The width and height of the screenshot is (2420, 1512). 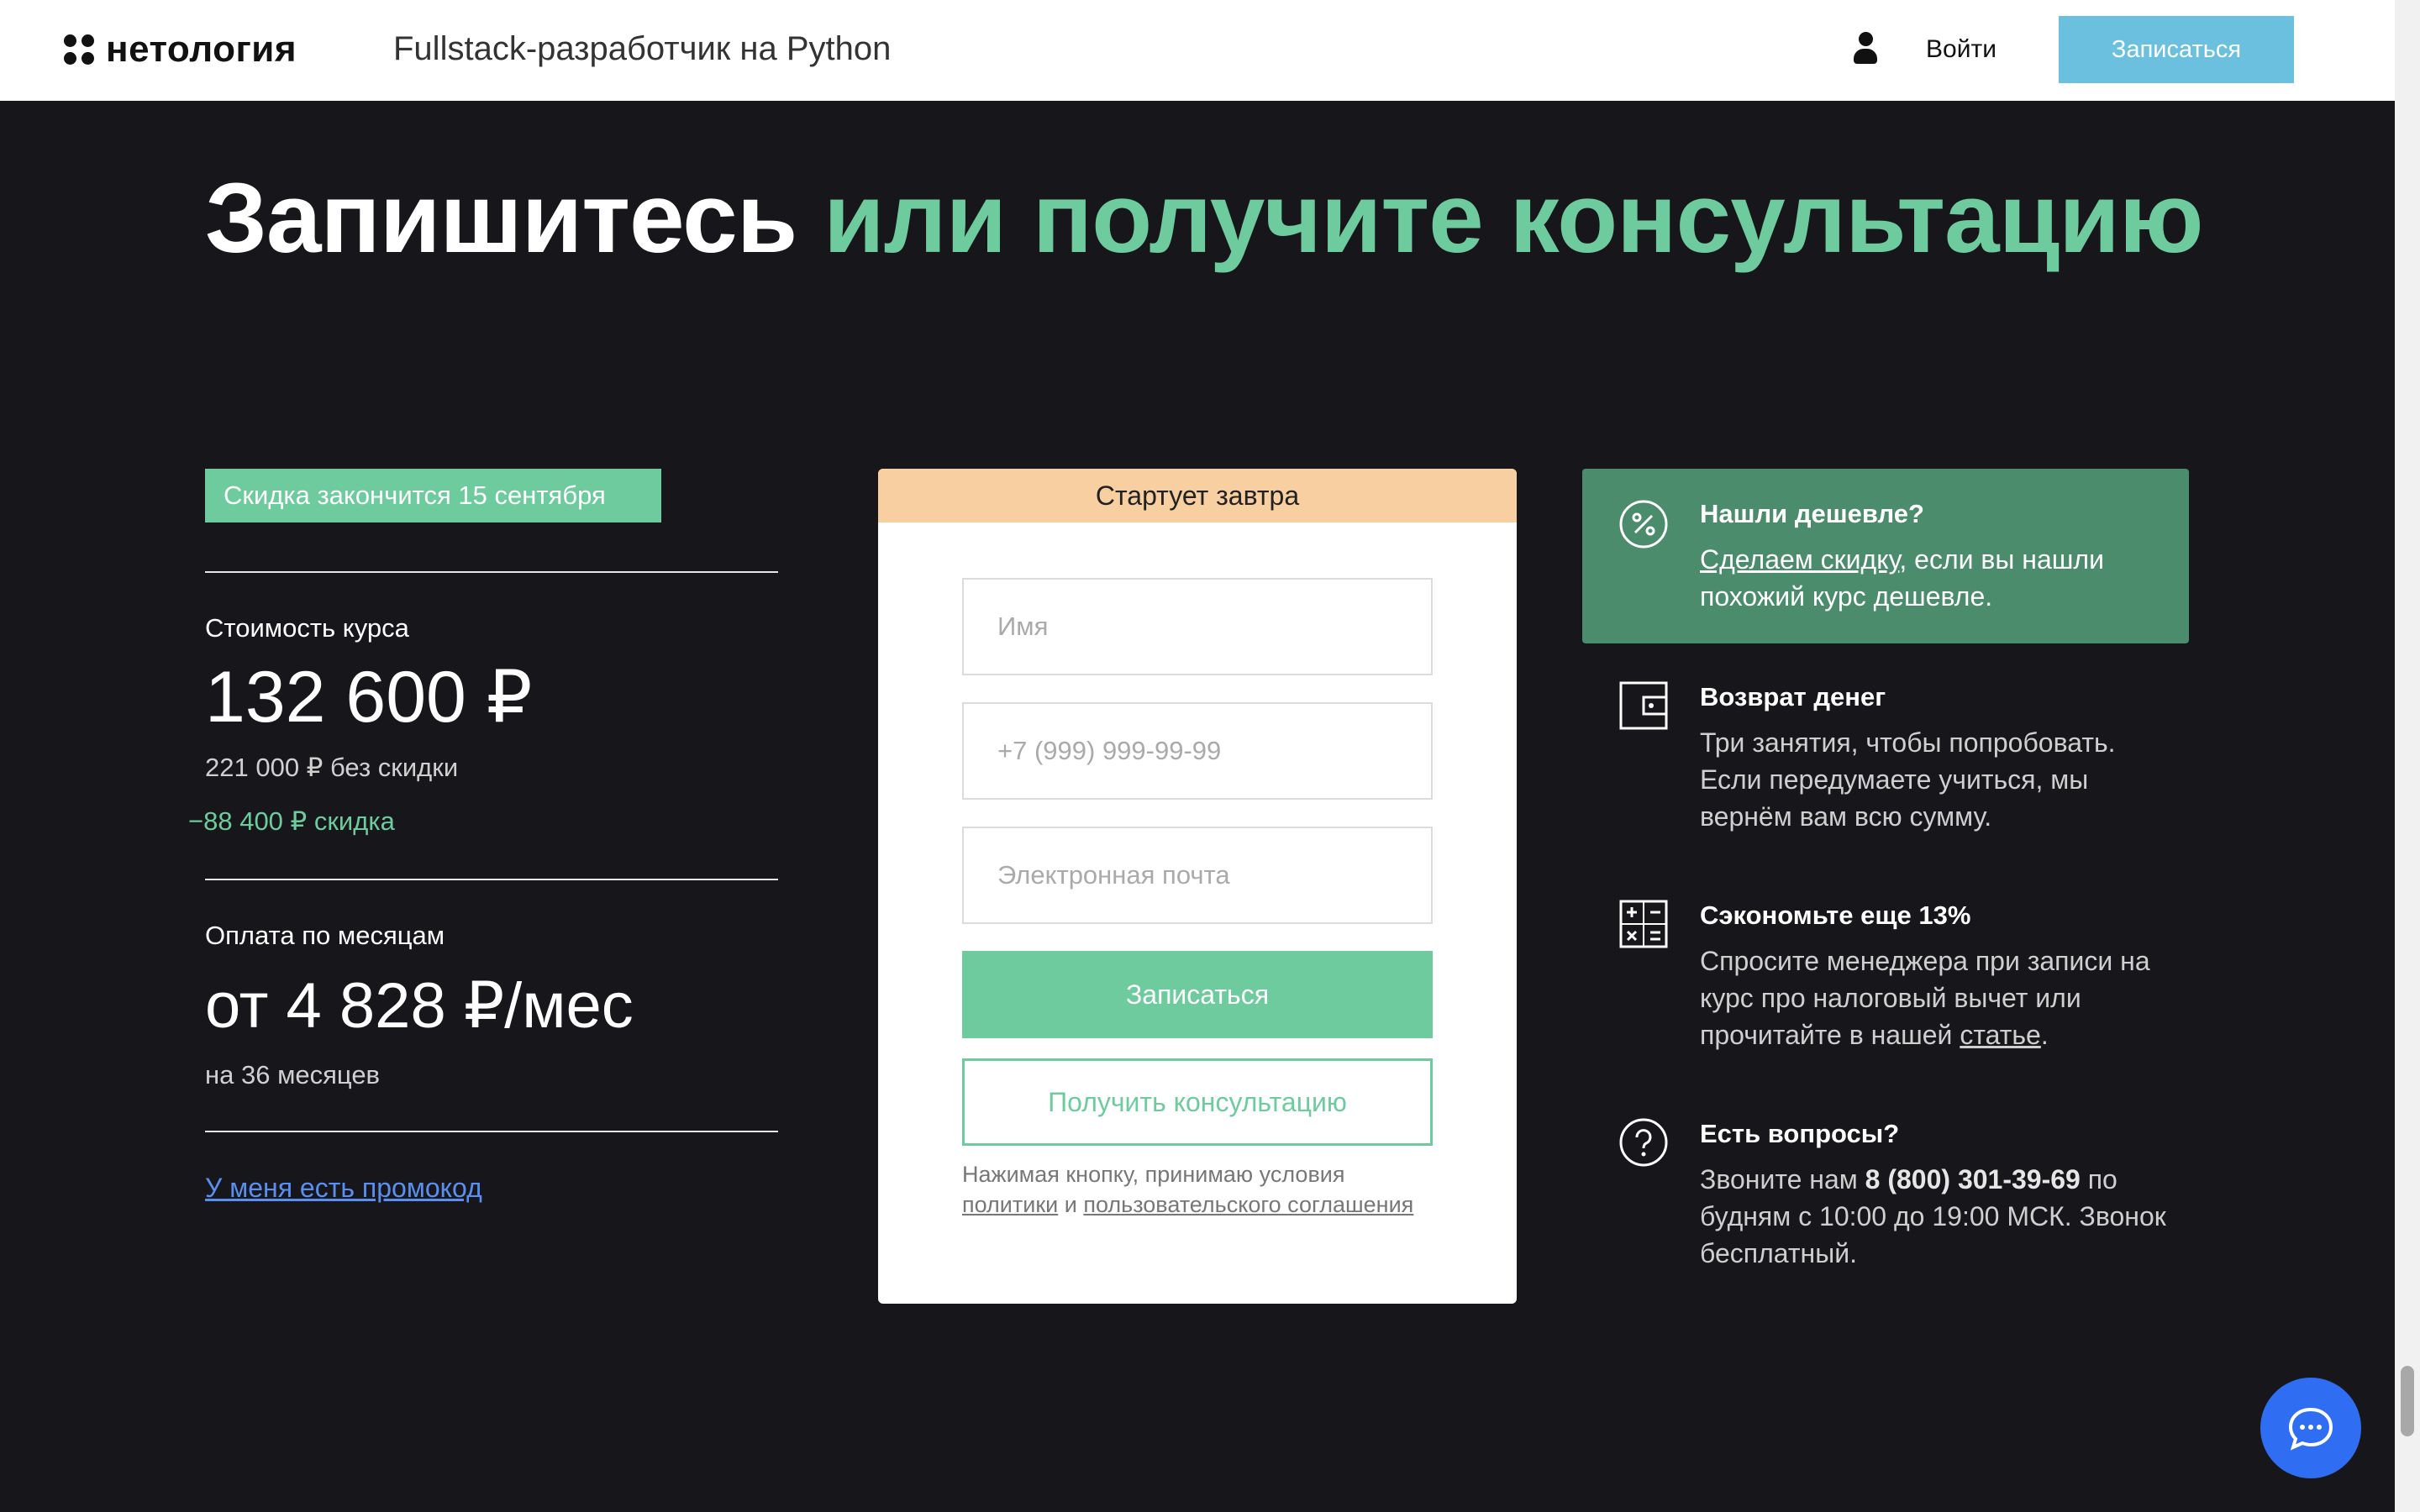 What do you see at coordinates (1071, 1204) in the screenshot?
I see `terms-and: и` at bounding box center [1071, 1204].